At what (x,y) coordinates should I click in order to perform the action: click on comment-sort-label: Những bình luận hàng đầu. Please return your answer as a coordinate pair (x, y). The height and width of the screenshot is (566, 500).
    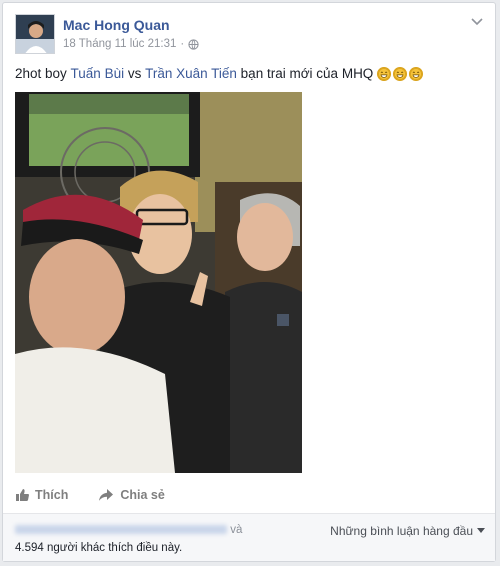
    Looking at the image, I should click on (401, 531).